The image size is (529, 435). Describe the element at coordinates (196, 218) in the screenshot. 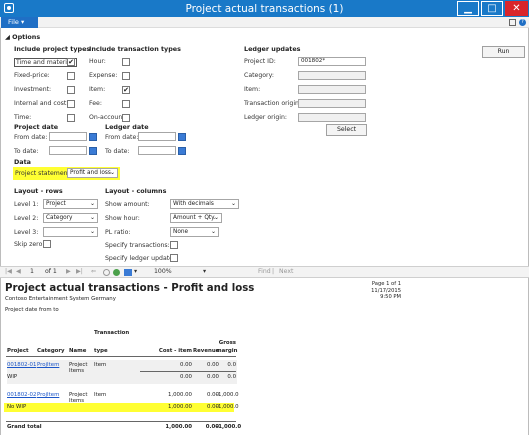

I see `show-hour-select: Amount + Qty. ⌄` at that location.